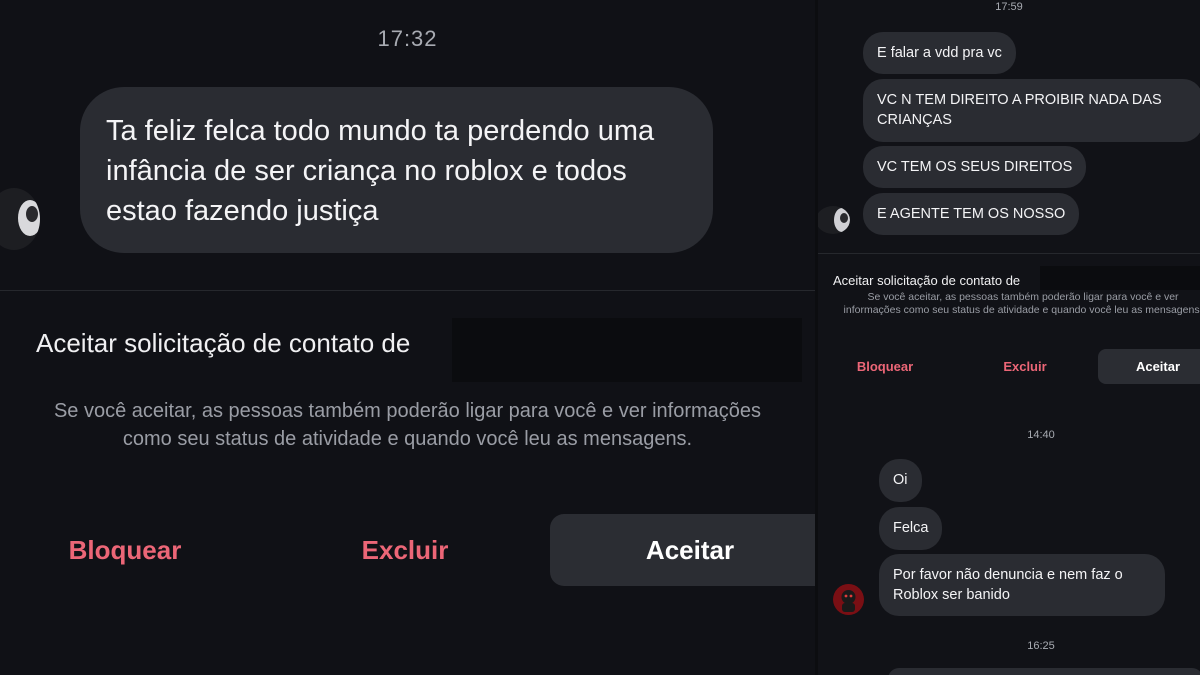  I want to click on incoming-message-bubble: Felca, so click(911, 528).